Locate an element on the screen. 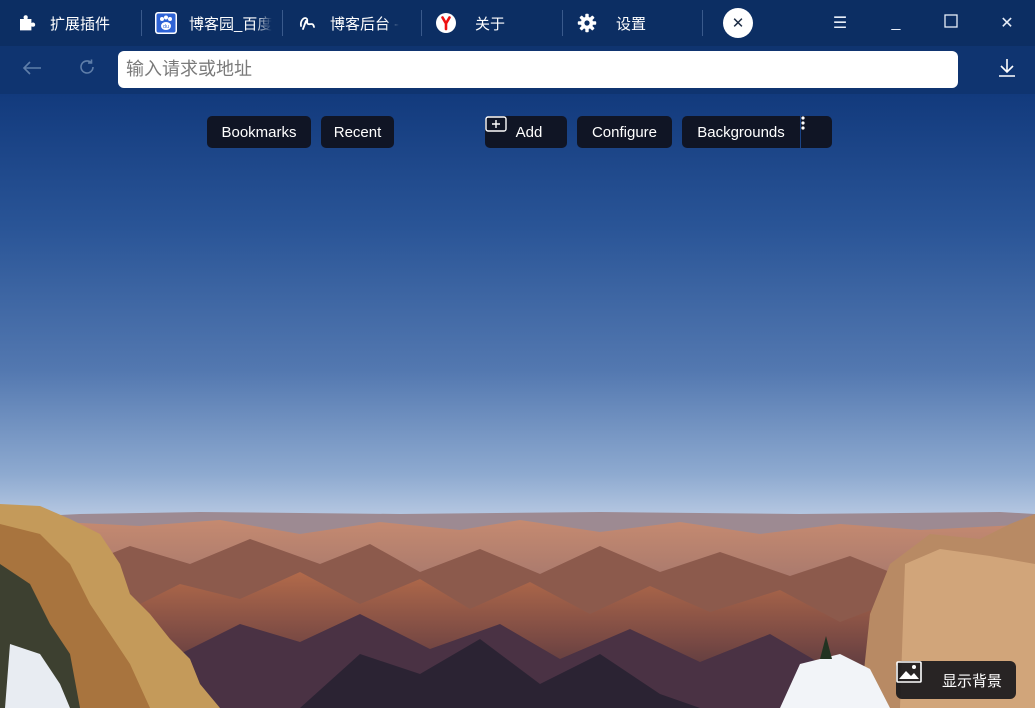  tab-about: 关于 is located at coordinates (494, 23).